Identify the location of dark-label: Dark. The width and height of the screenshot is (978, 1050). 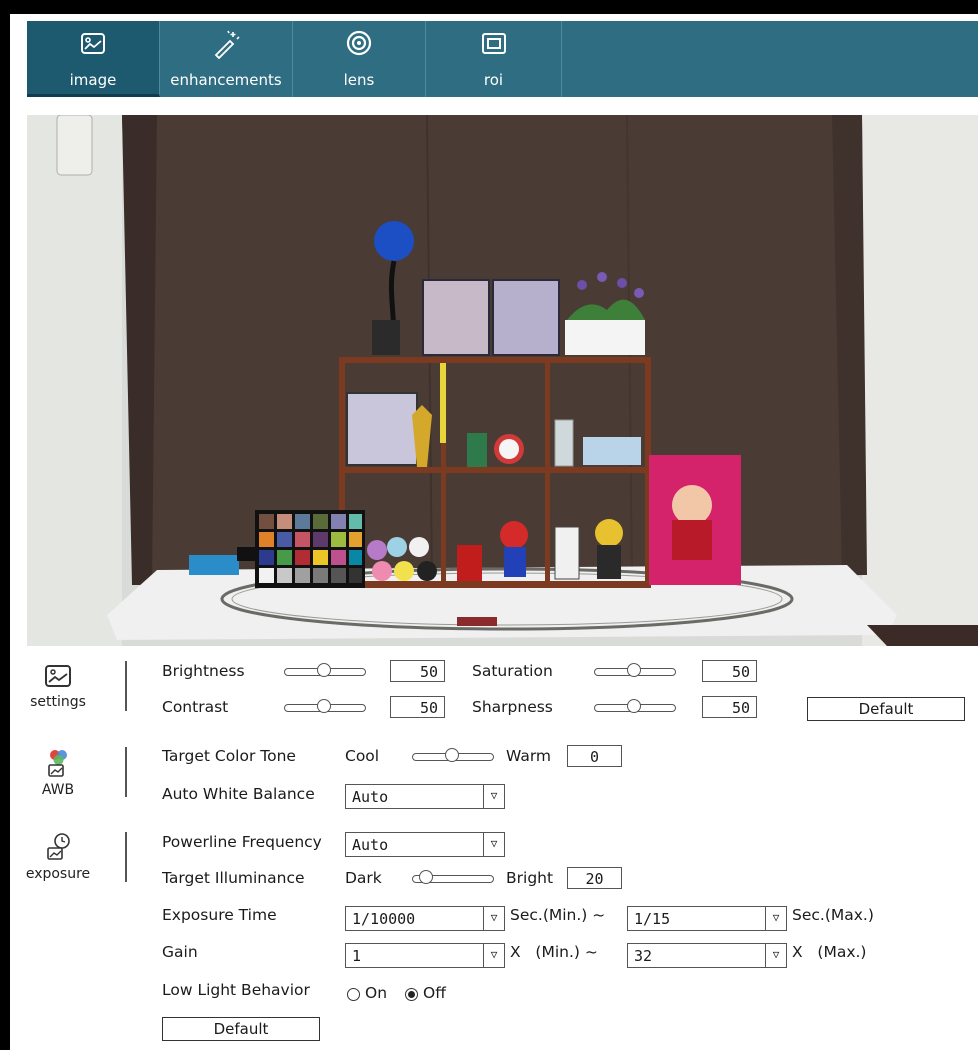
(363, 878).